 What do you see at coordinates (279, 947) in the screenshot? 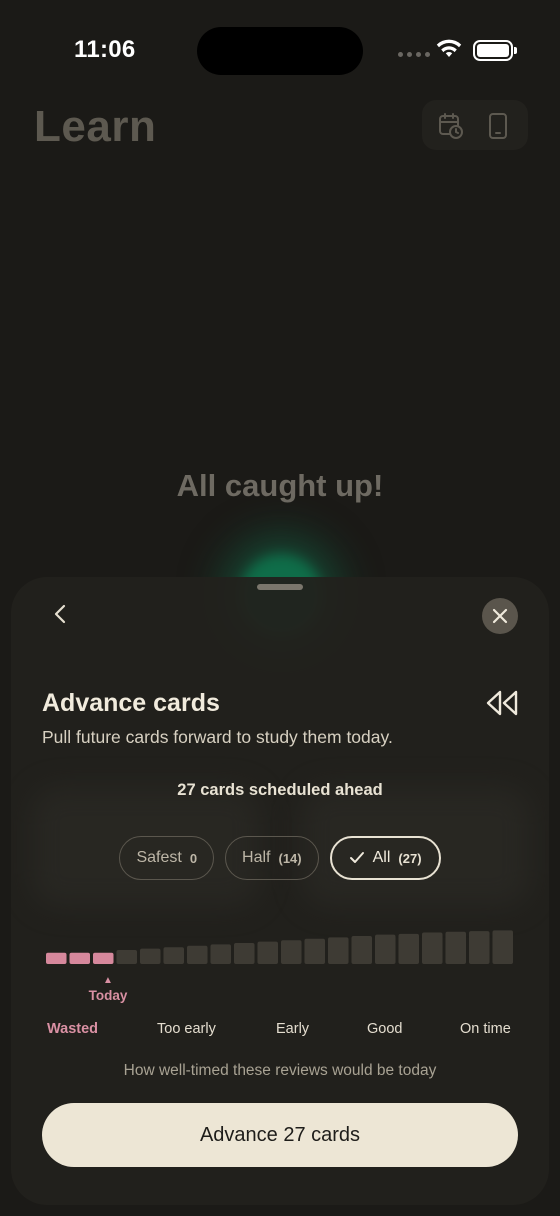
I see `timing-bars` at bounding box center [279, 947].